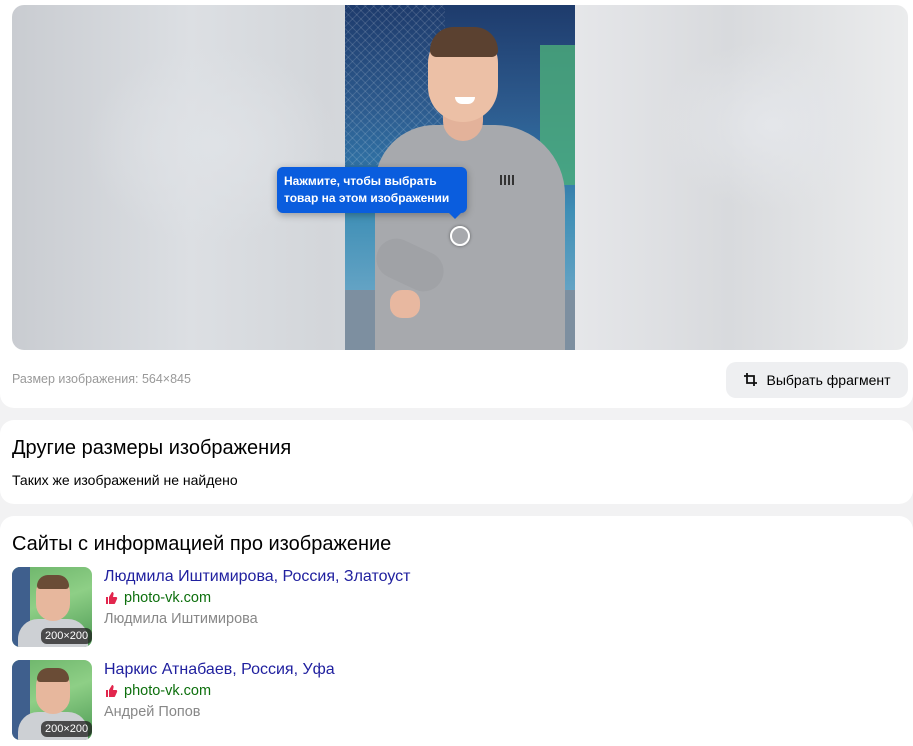 The height and width of the screenshot is (746, 913). What do you see at coordinates (360, 181) in the screenshot?
I see `tooltip-line-1: Нажмите, чтобы выбрать` at bounding box center [360, 181].